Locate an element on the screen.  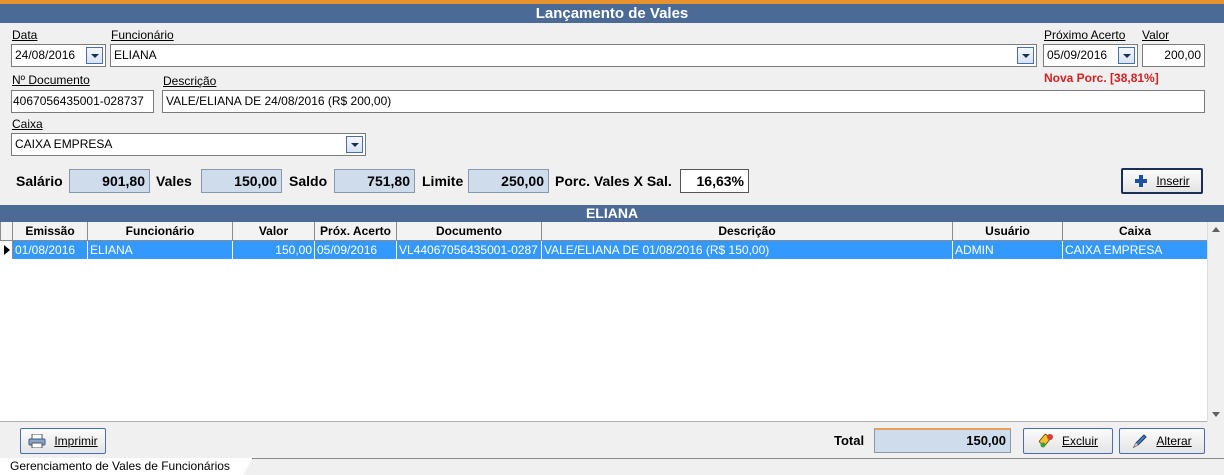
excluir-label: Excluir is located at coordinates (1079, 441).